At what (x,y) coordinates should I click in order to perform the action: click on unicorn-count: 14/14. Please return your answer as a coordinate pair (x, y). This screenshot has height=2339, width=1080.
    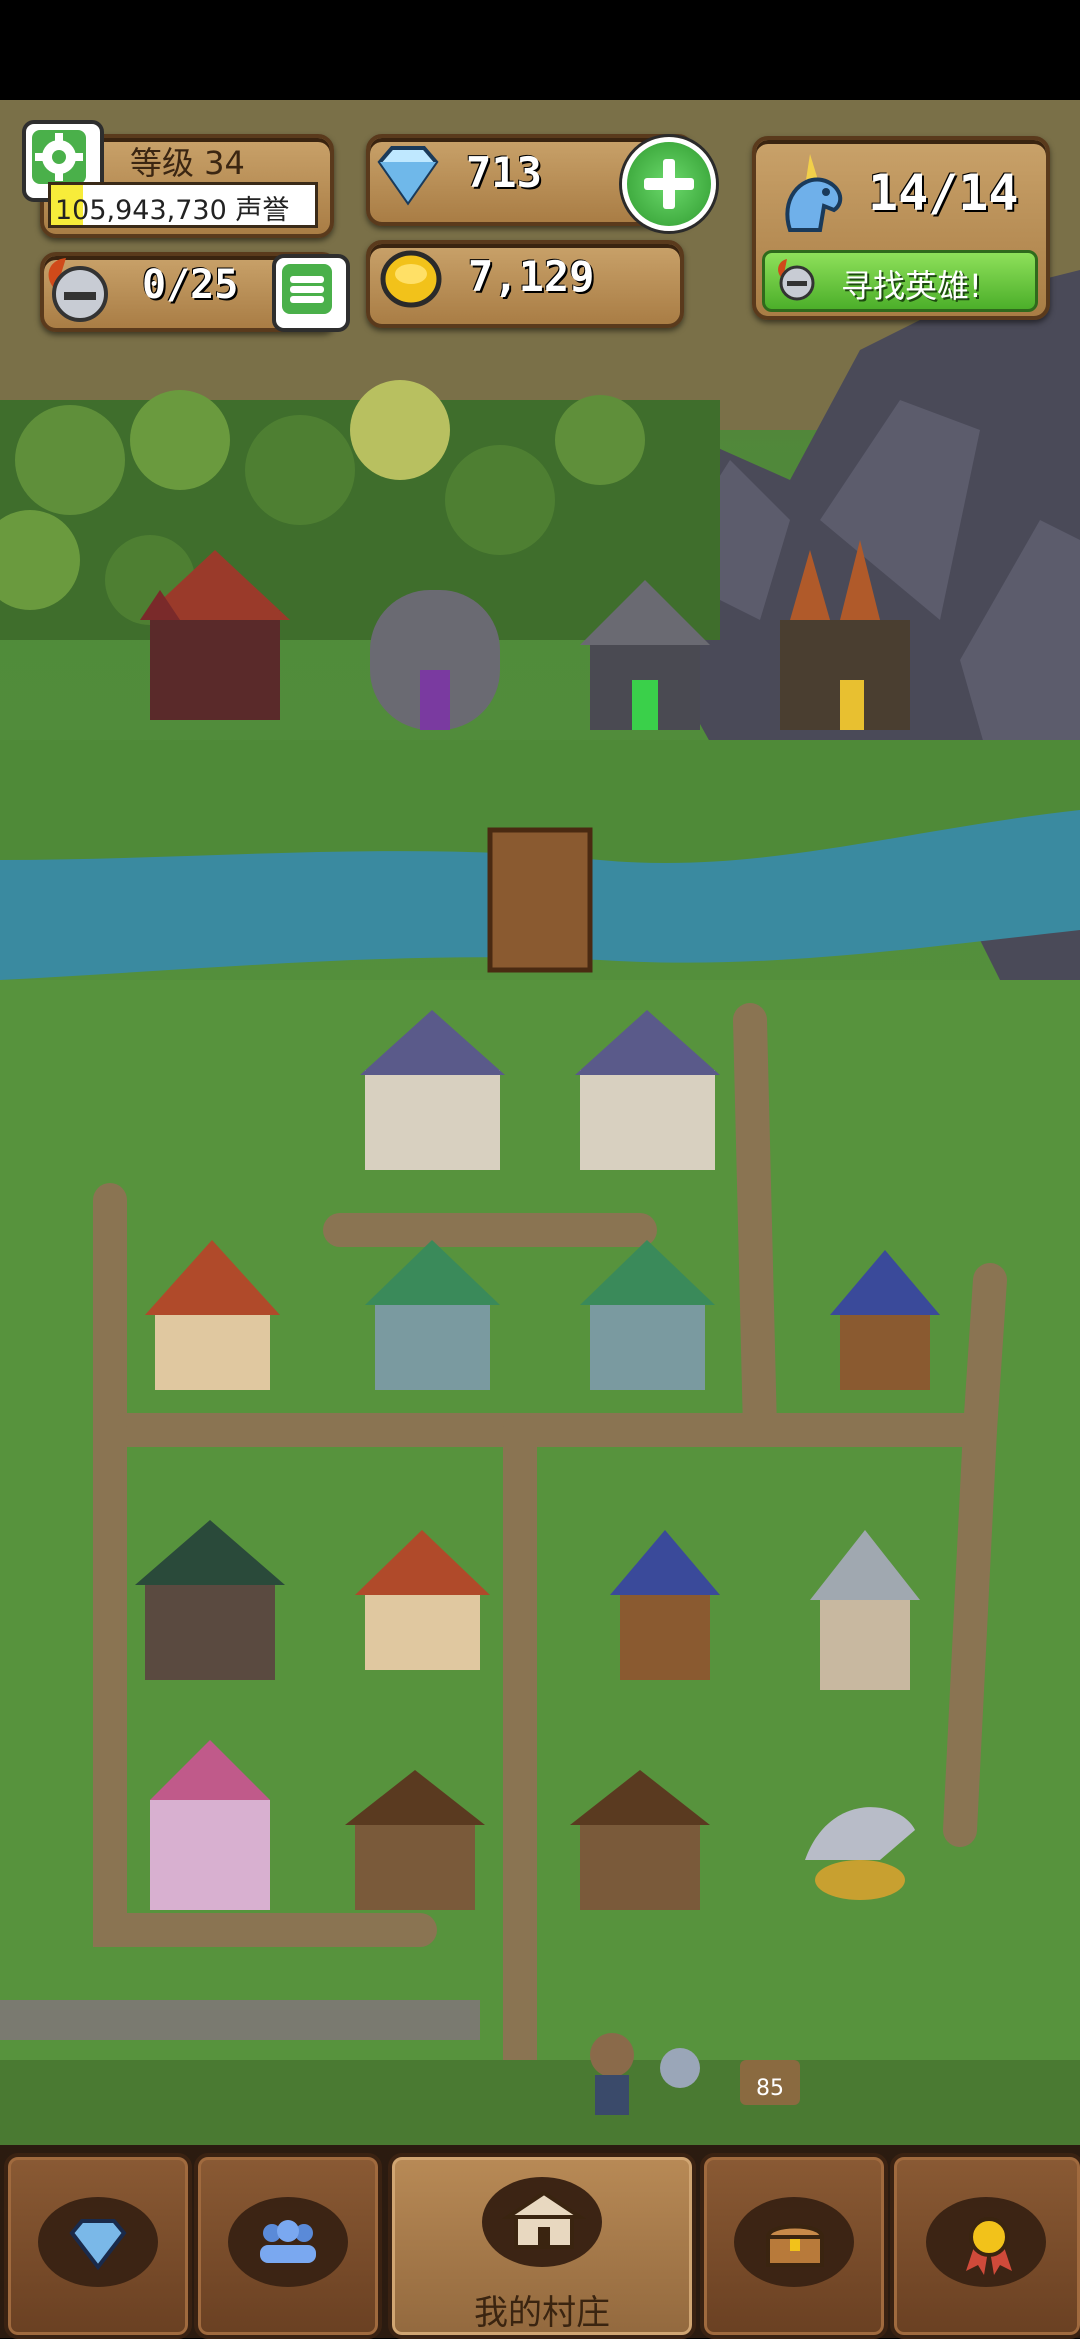
    Looking at the image, I should click on (943, 193).